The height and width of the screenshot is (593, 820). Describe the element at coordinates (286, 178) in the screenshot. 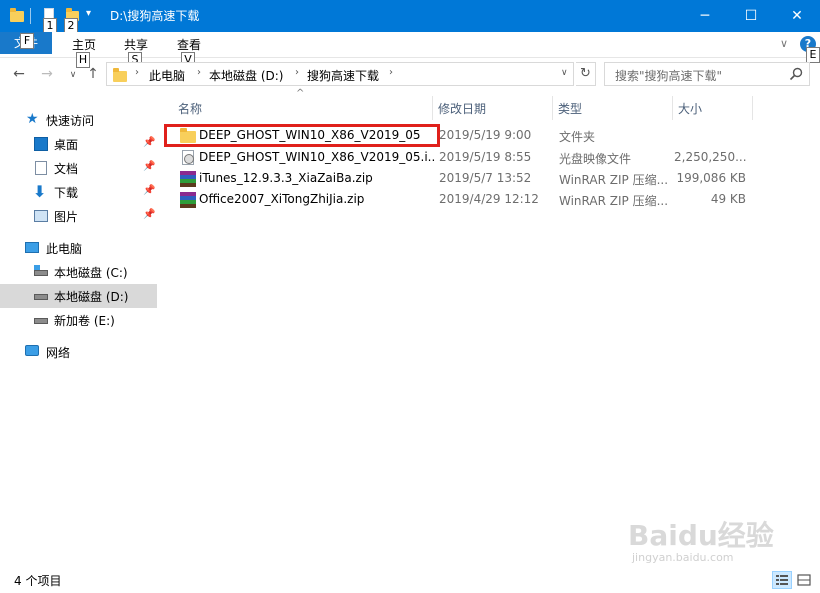

I see `file-name: iTunes_12.9.3.3_XiaZaiBa.zip` at that location.